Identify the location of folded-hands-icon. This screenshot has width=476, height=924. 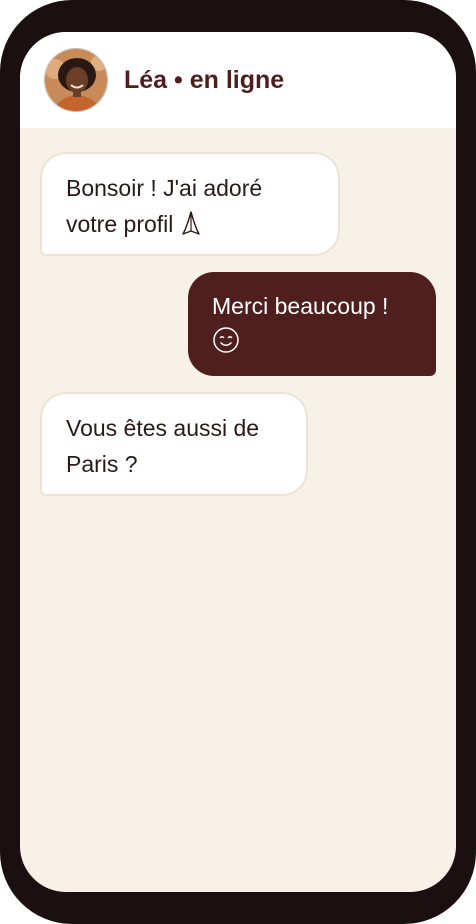
(191, 228).